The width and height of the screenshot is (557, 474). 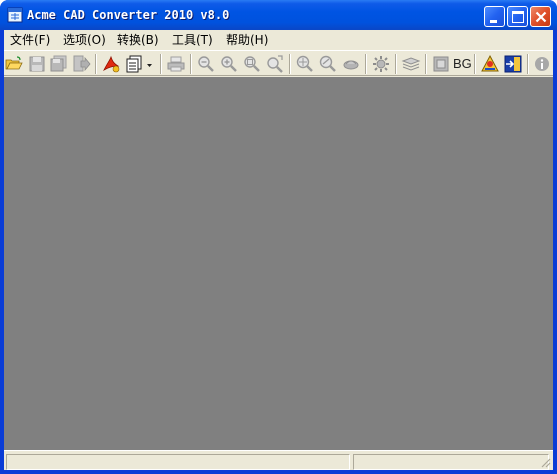 I want to click on zoom-fit-icon, so click(x=252, y=64).